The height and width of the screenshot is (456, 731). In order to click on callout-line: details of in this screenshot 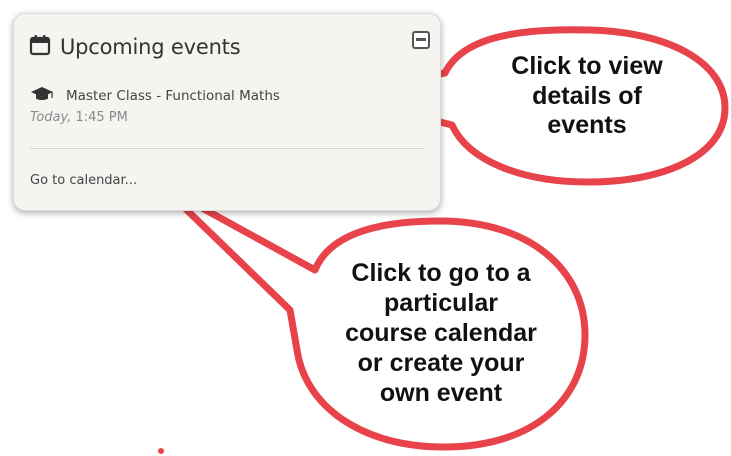, I will do `click(587, 95)`.